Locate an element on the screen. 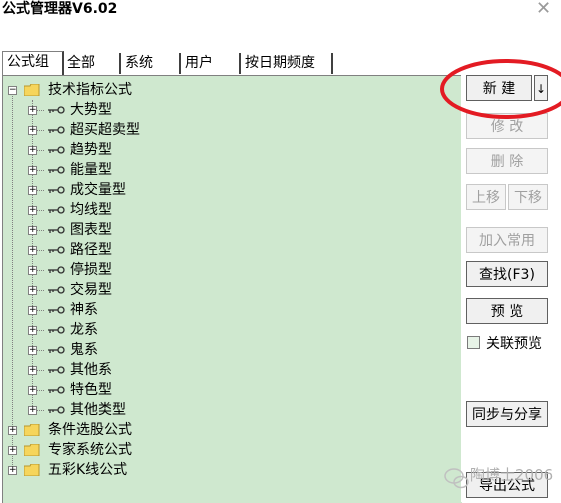  preview-button: 预 览 is located at coordinates (507, 311).